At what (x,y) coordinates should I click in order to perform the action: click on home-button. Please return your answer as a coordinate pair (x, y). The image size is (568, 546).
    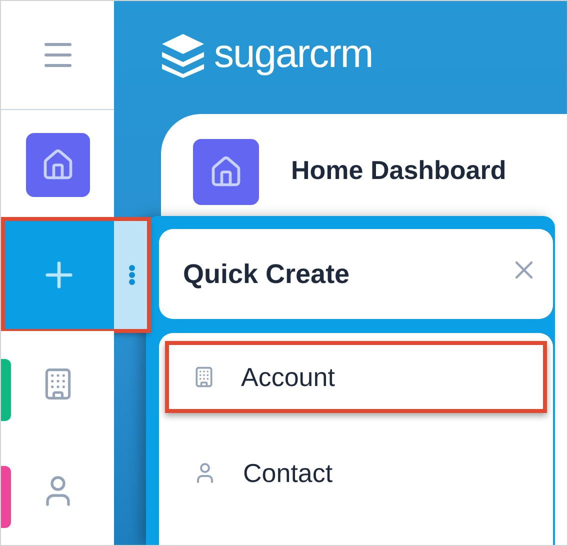
    Looking at the image, I should click on (58, 164).